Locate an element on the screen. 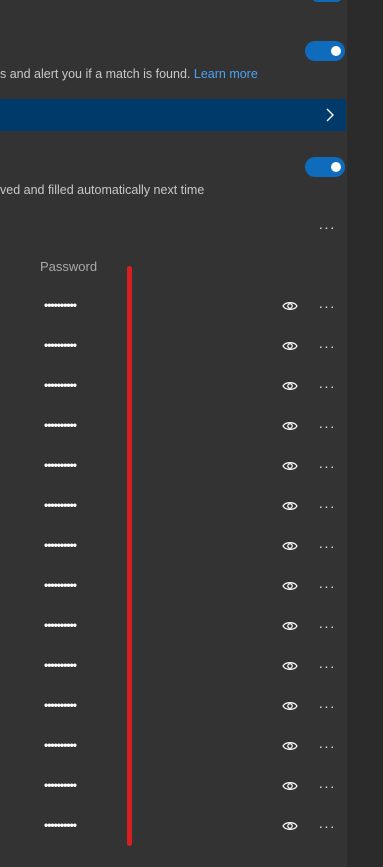  learn-more-link: Learn more is located at coordinates (226, 74).